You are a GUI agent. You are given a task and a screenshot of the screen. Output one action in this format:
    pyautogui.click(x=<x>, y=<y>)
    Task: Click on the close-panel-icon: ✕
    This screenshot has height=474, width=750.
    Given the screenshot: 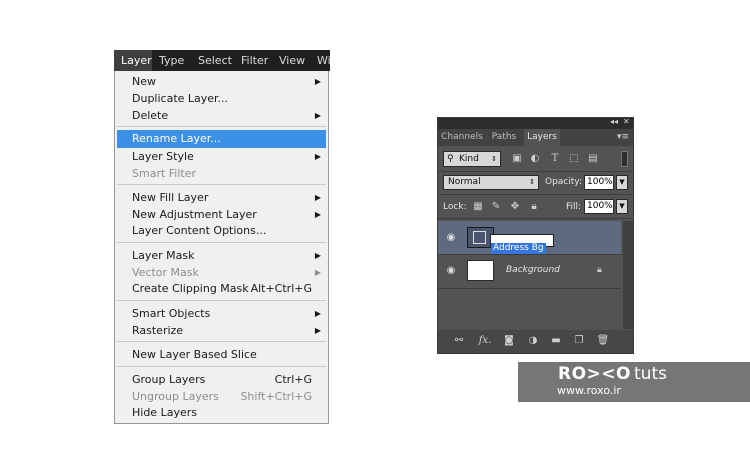 What is the action you would take?
    pyautogui.click(x=626, y=121)
    